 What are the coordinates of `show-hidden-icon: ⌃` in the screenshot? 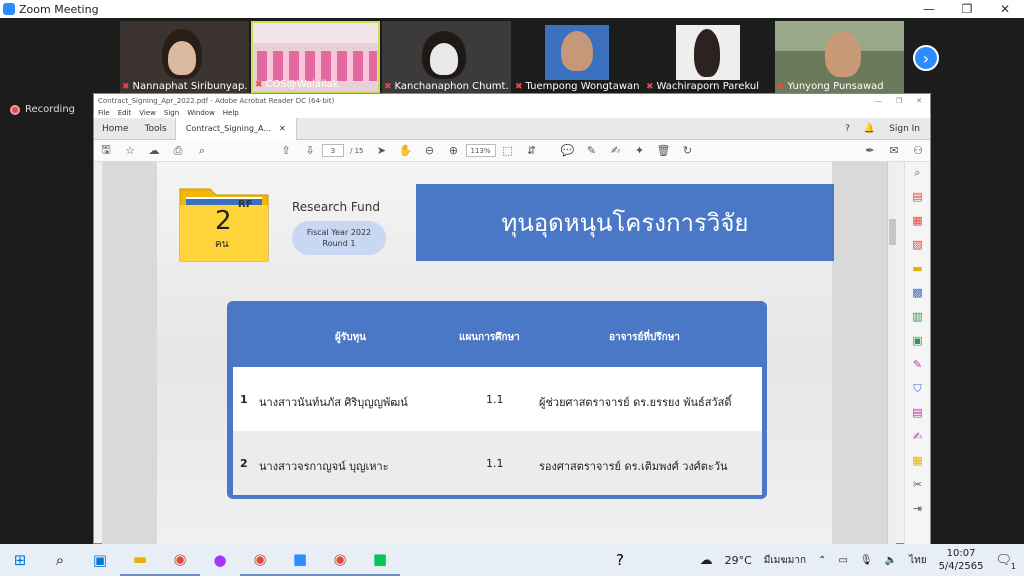 It's located at (822, 560).